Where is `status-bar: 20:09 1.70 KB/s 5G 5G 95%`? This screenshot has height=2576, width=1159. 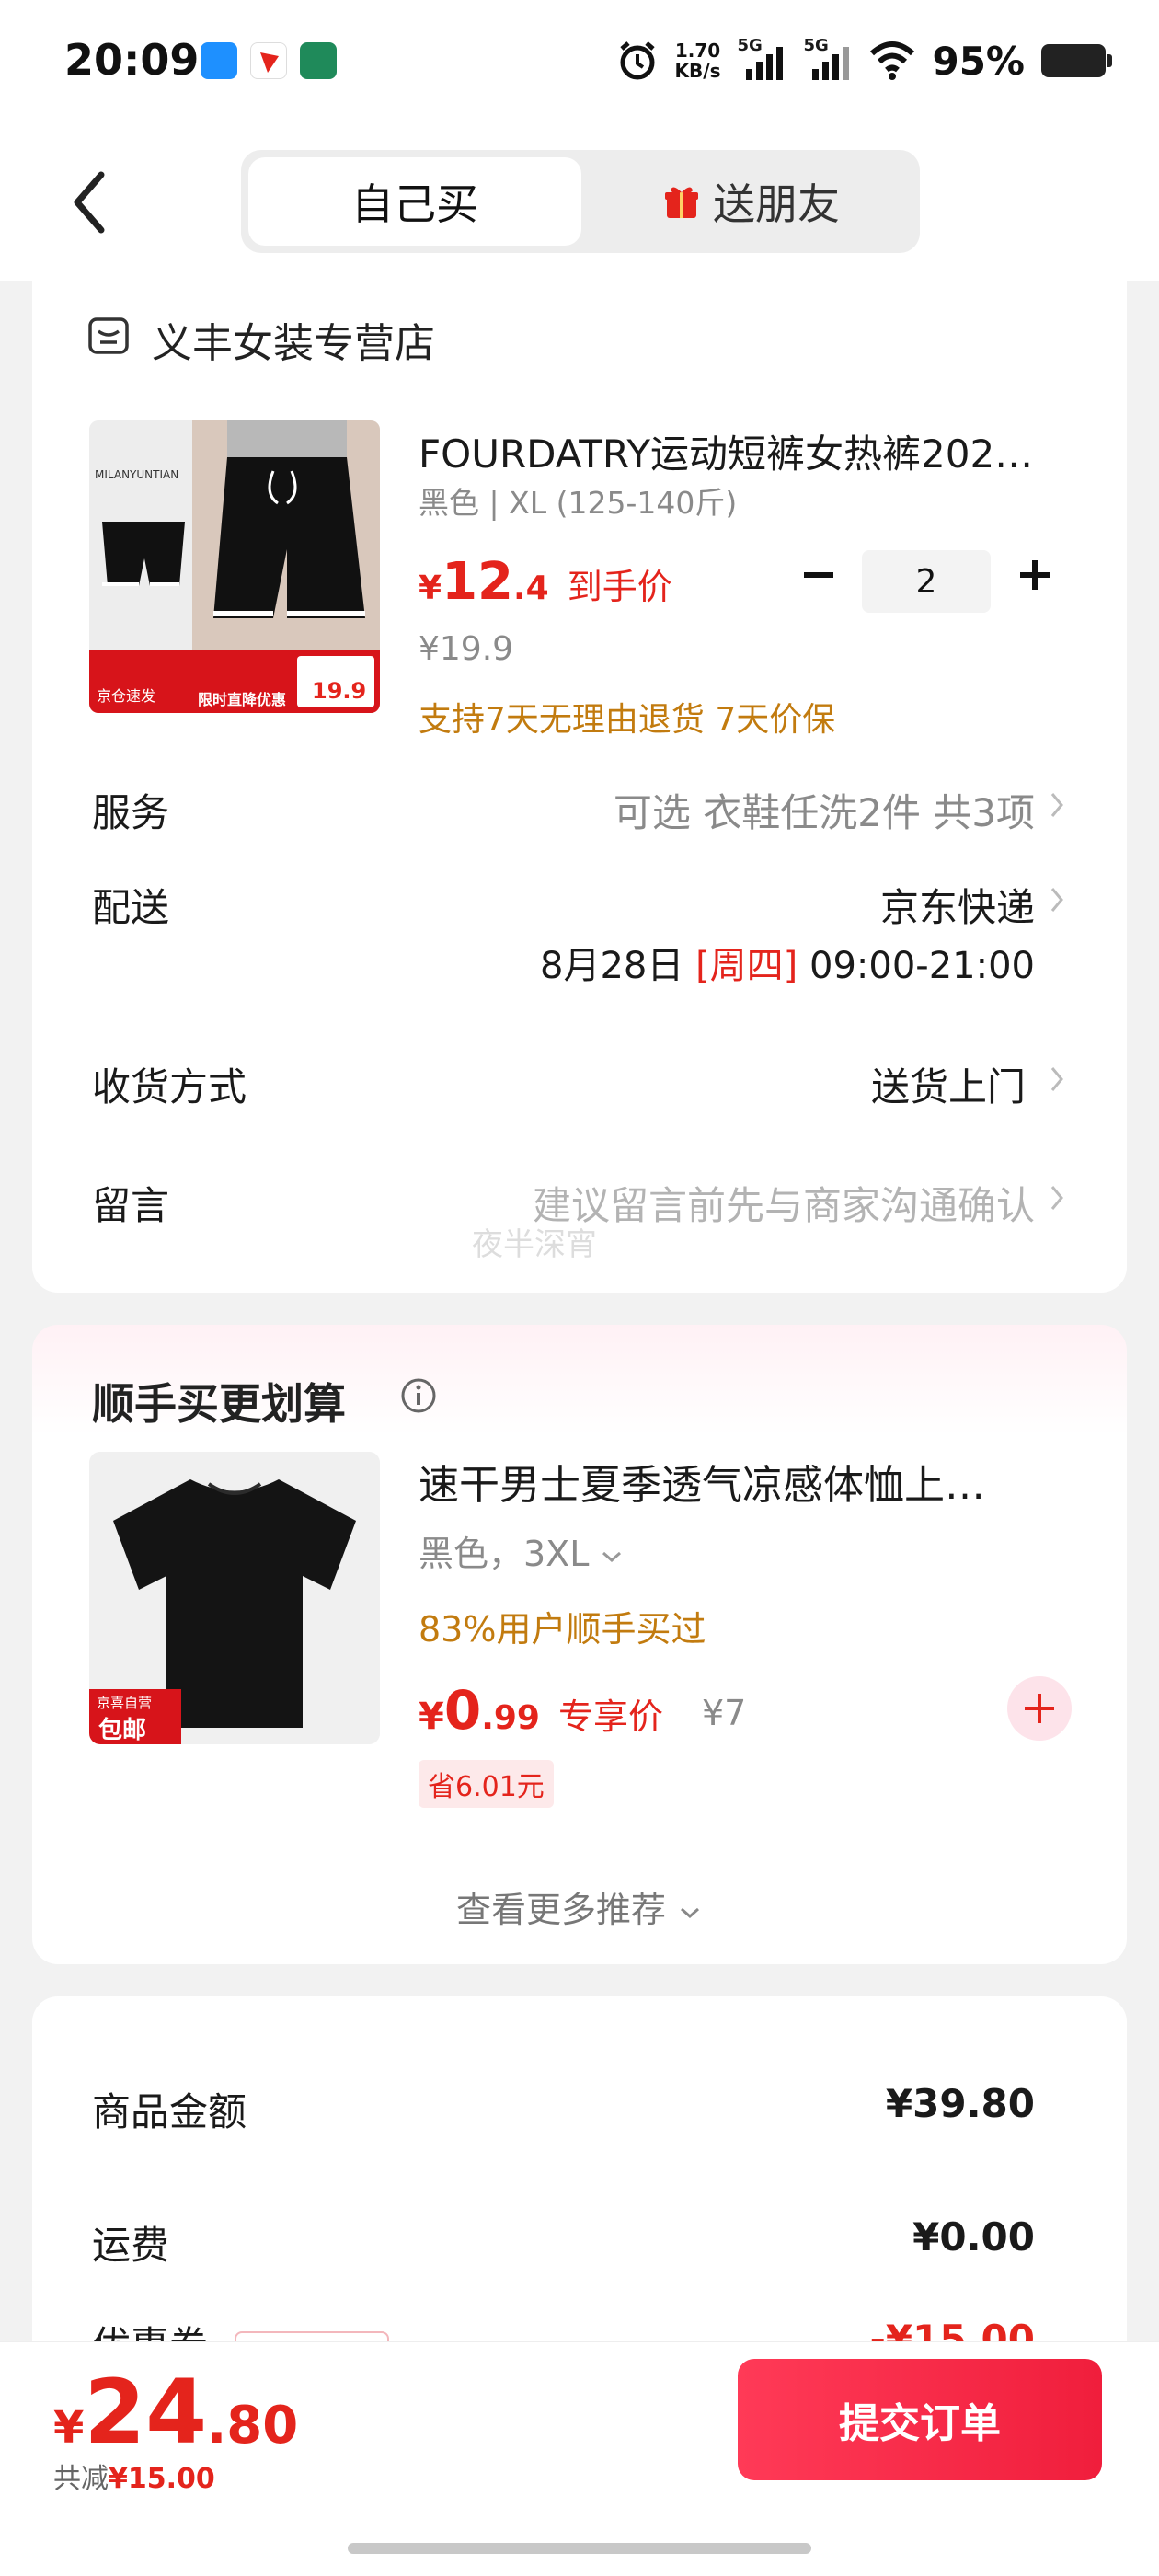
status-bar: 20:09 1.70 KB/s 5G 5G 95% is located at coordinates (579, 64).